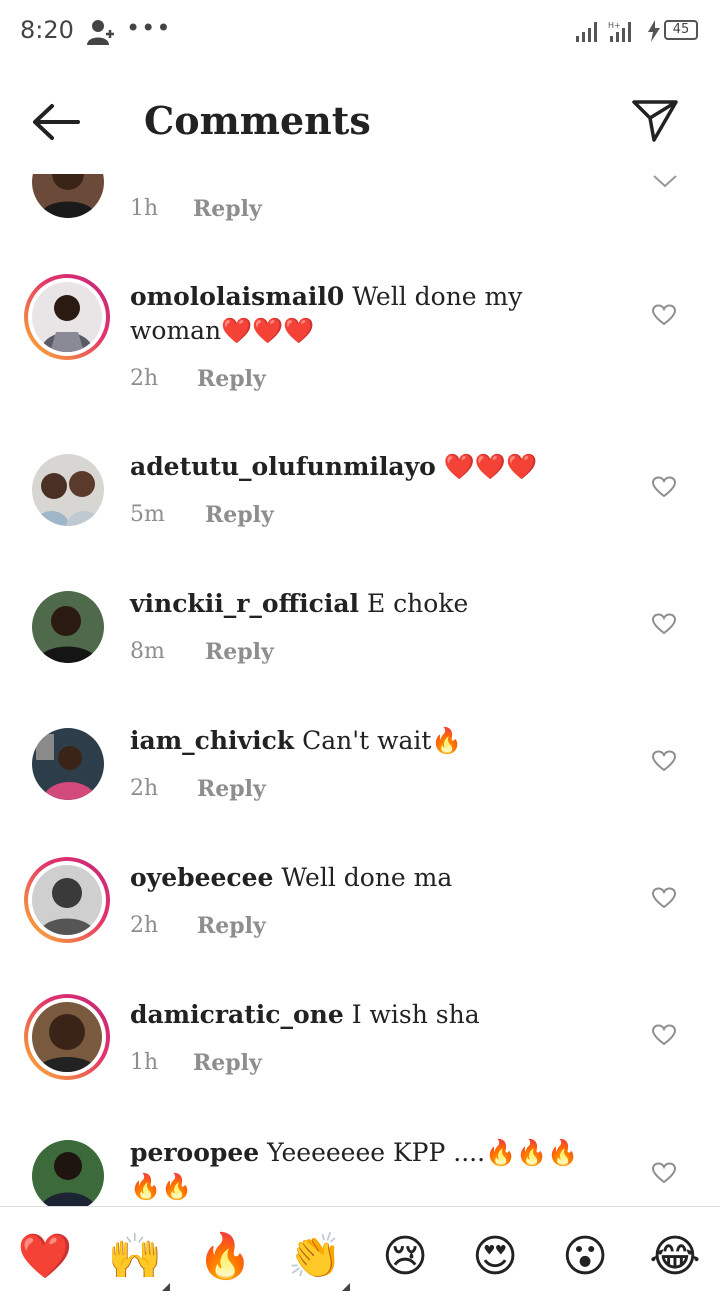 The image size is (720, 1310). Describe the element at coordinates (147, 514) in the screenshot. I see `comment-time: 5m` at that location.